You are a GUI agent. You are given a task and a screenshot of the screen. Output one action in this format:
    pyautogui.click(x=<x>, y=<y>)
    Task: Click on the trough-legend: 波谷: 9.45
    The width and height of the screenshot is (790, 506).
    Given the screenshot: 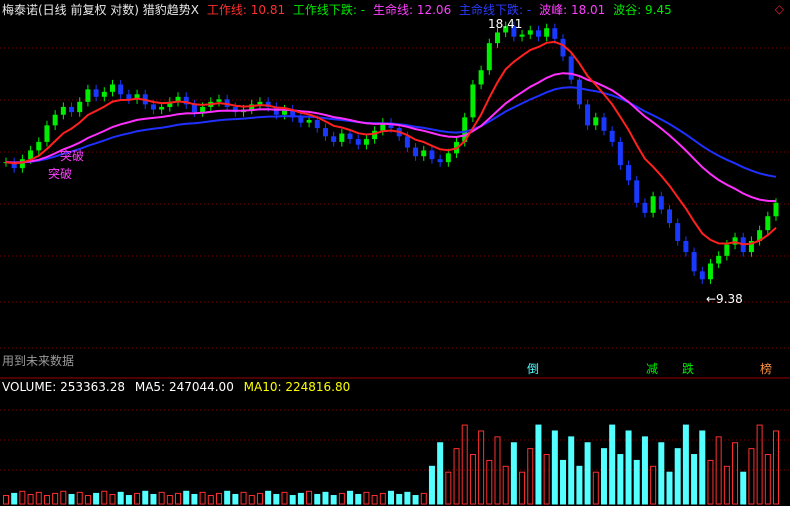 What is the action you would take?
    pyautogui.click(x=642, y=10)
    